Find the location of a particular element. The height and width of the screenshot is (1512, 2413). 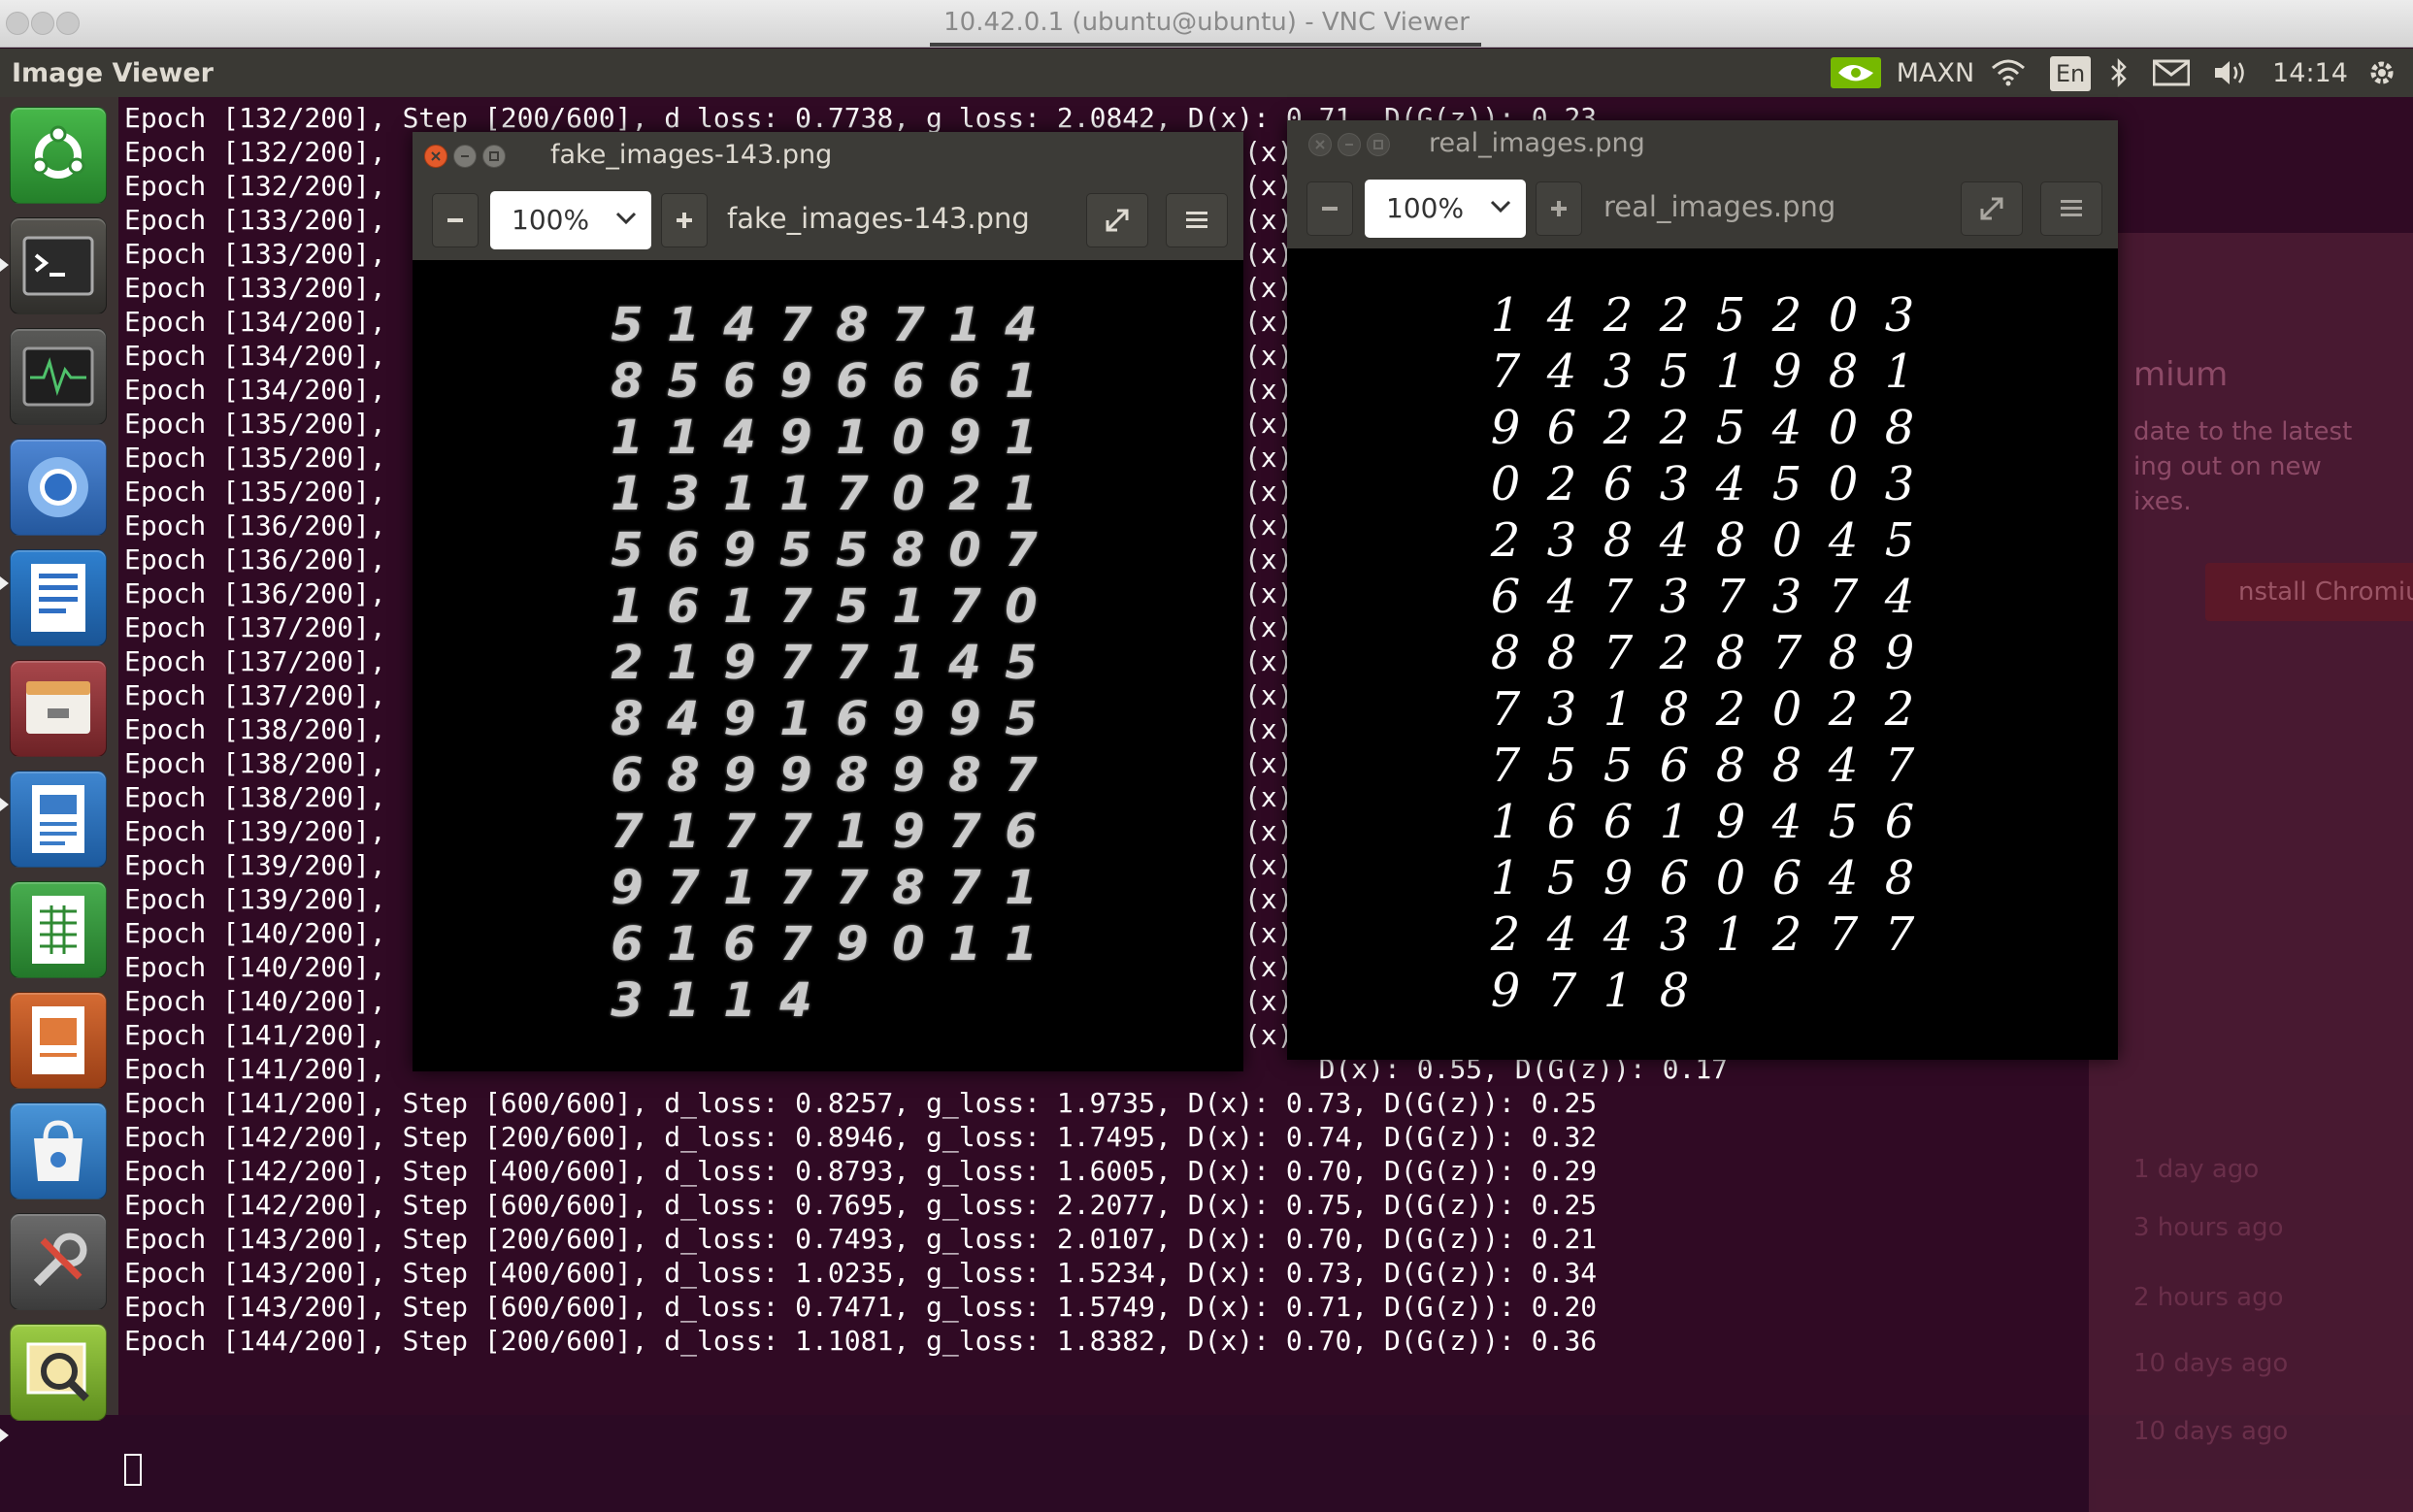

writer-icon is located at coordinates (58, 819).